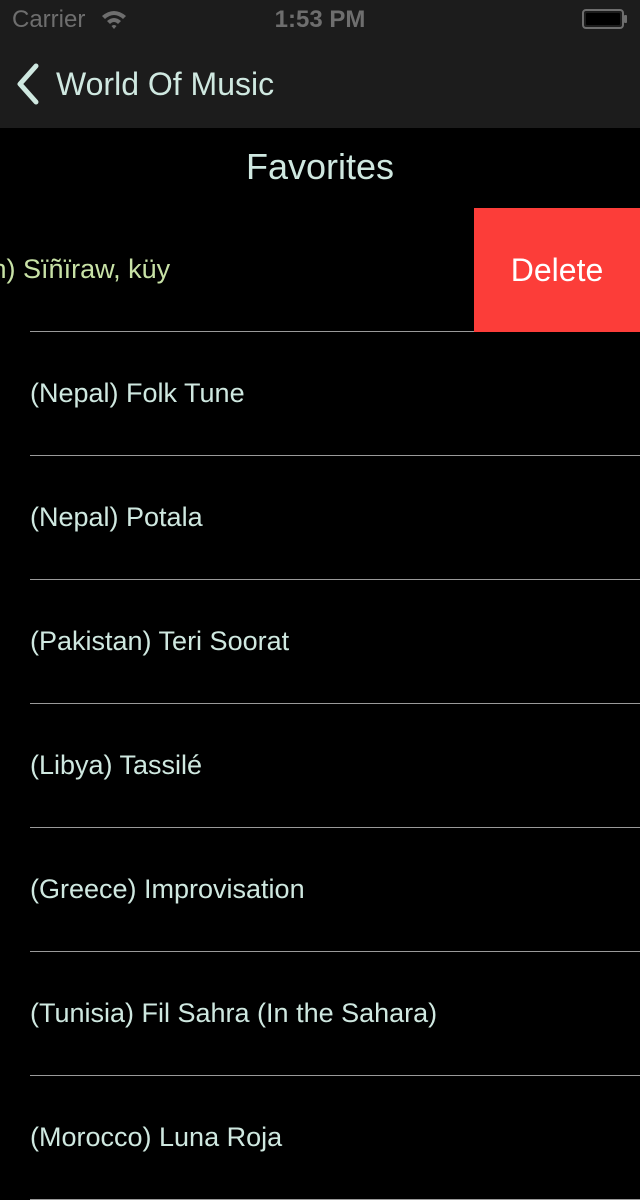 The height and width of the screenshot is (1200, 640). What do you see at coordinates (557, 270) in the screenshot?
I see `delete-button: Delete` at bounding box center [557, 270].